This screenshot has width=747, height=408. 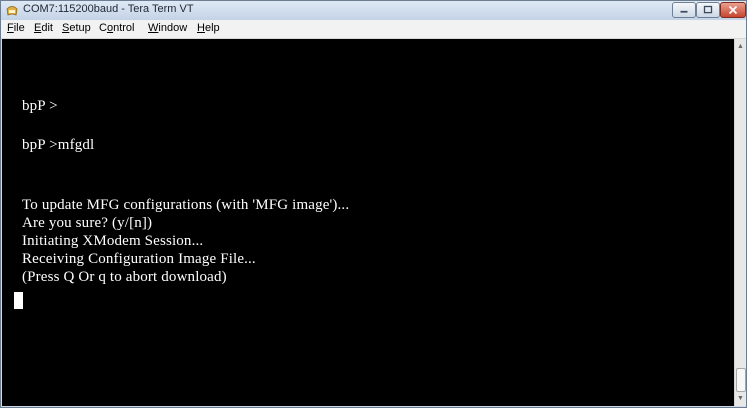 I want to click on menu-help-accel: H, so click(x=201, y=28).